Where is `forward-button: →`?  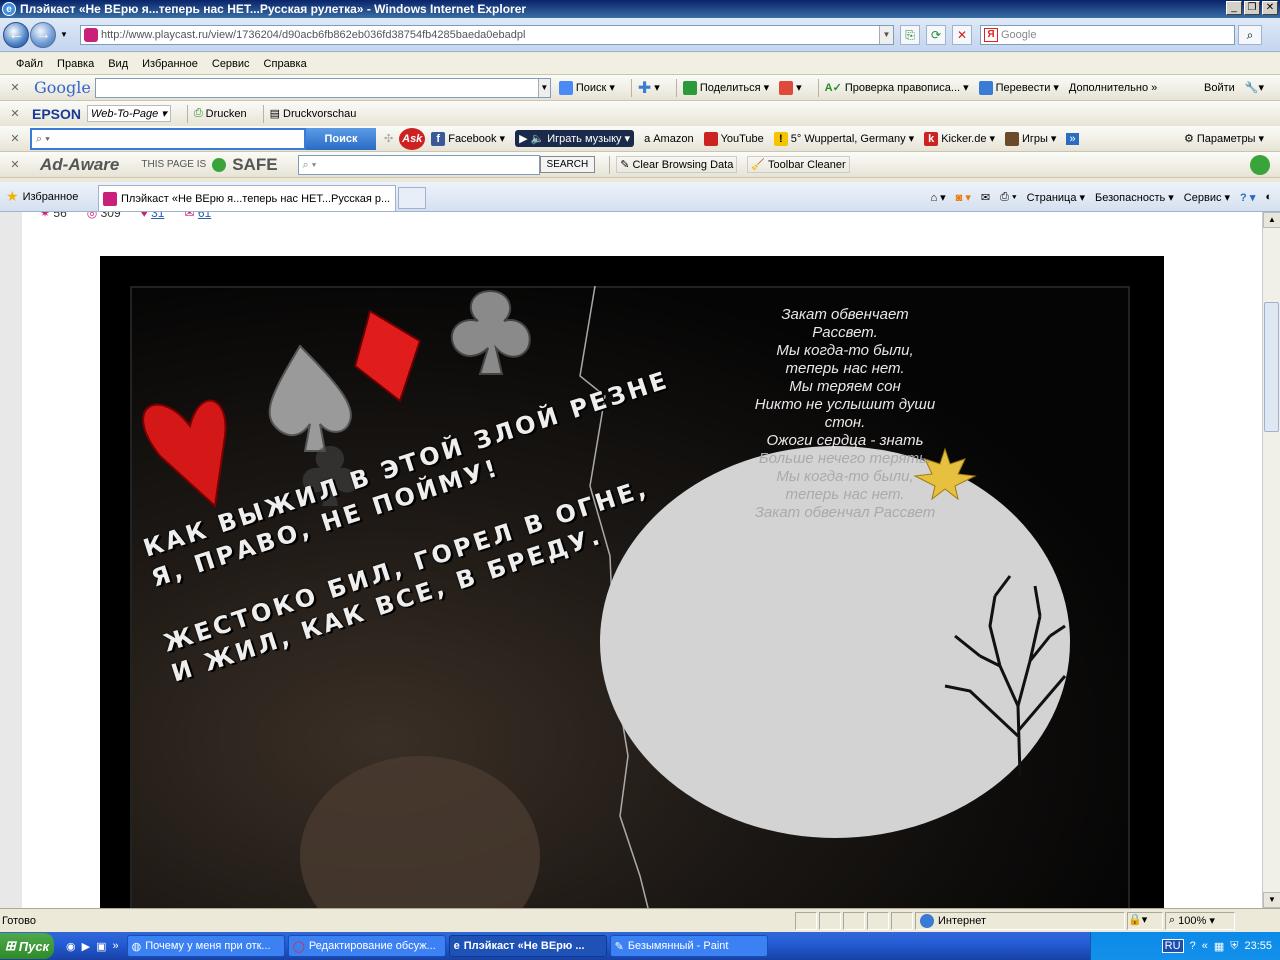
forward-button: → is located at coordinates (43, 35).